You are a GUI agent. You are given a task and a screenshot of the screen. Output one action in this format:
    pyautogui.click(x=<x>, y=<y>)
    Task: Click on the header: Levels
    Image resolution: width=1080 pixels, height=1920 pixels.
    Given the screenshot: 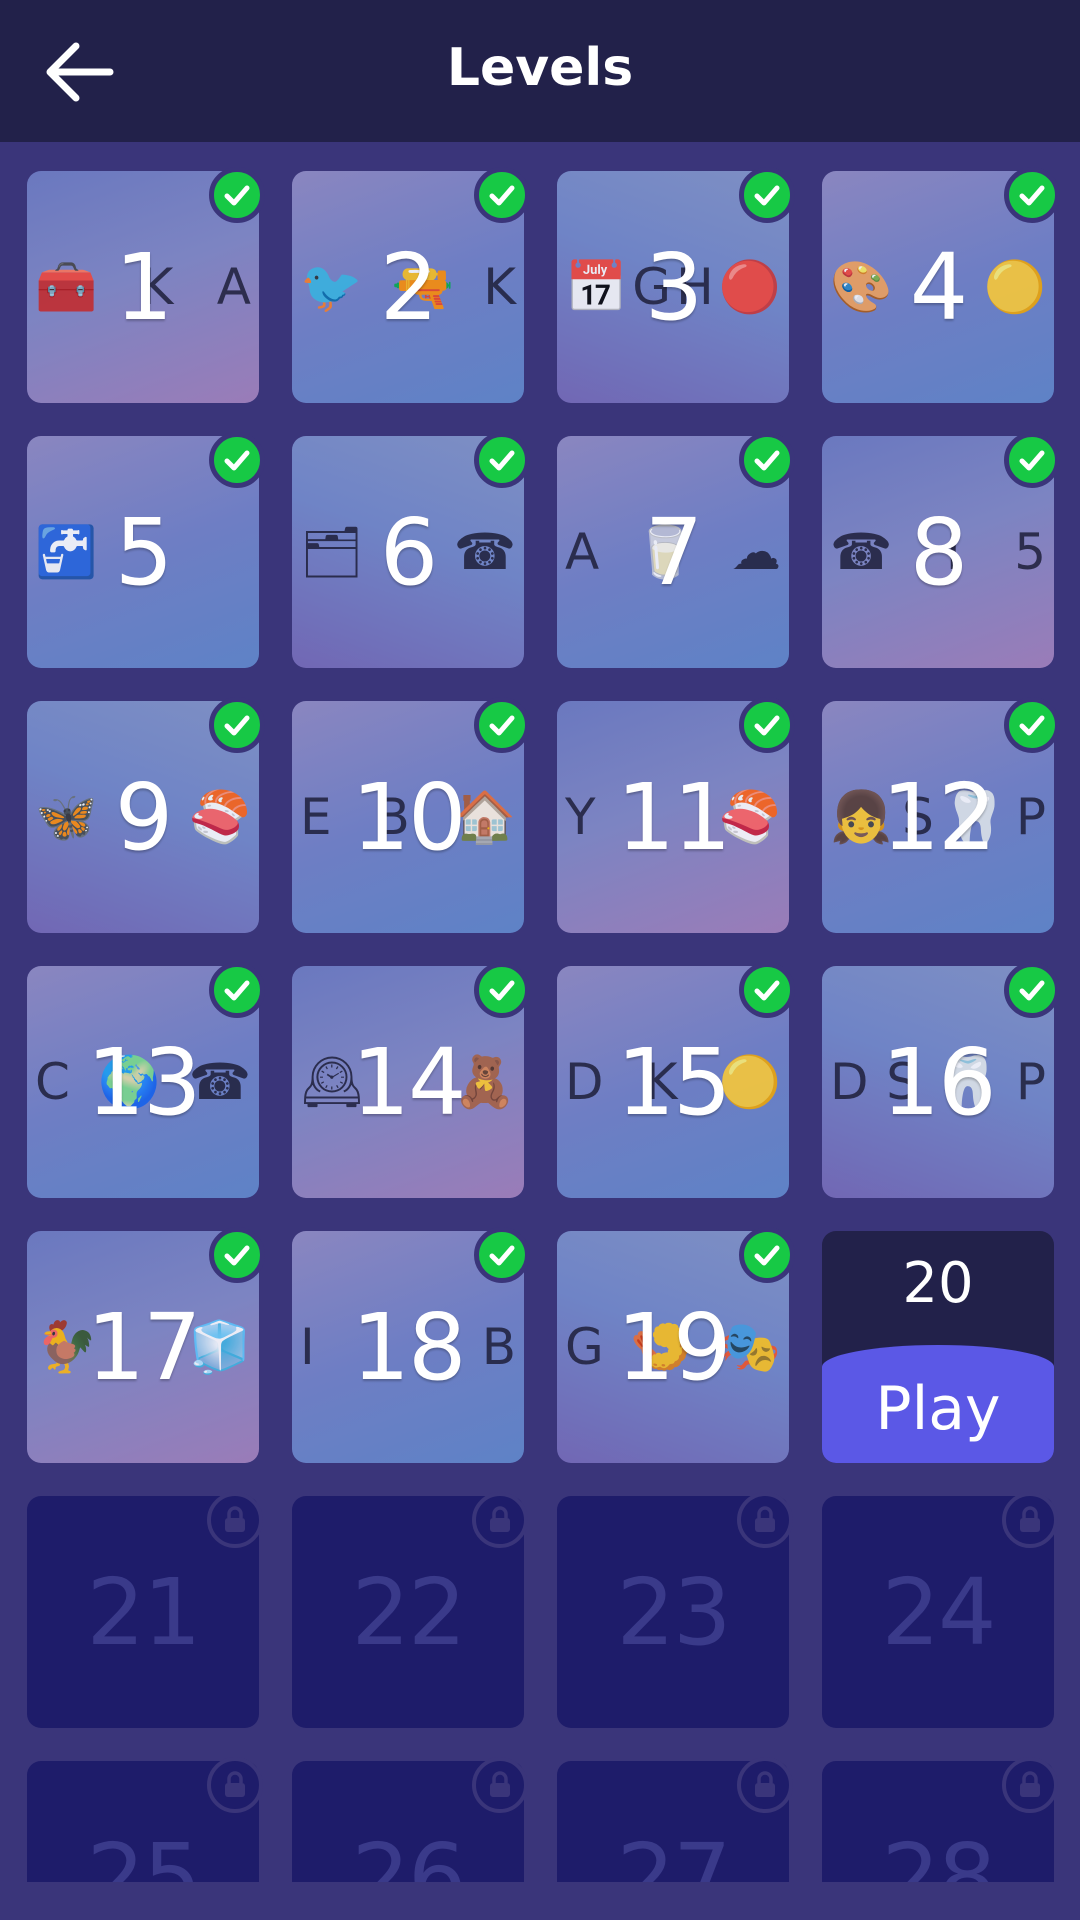 What is the action you would take?
    pyautogui.click(x=540, y=71)
    